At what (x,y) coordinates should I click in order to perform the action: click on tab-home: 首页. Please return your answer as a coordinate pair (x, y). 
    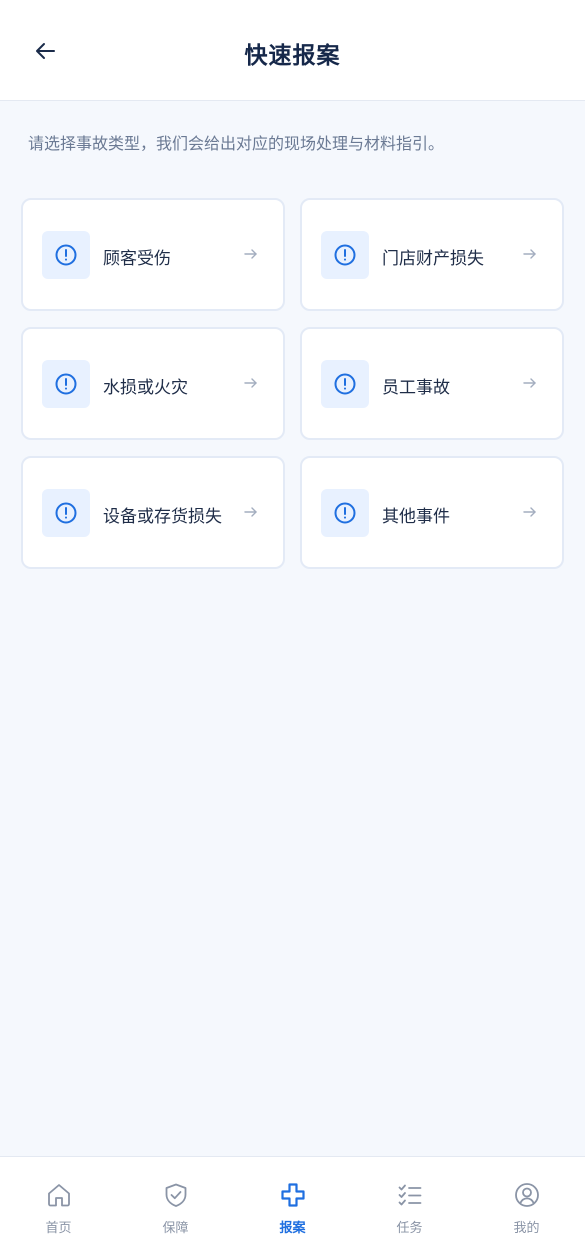
    Looking at the image, I should click on (58, 1207).